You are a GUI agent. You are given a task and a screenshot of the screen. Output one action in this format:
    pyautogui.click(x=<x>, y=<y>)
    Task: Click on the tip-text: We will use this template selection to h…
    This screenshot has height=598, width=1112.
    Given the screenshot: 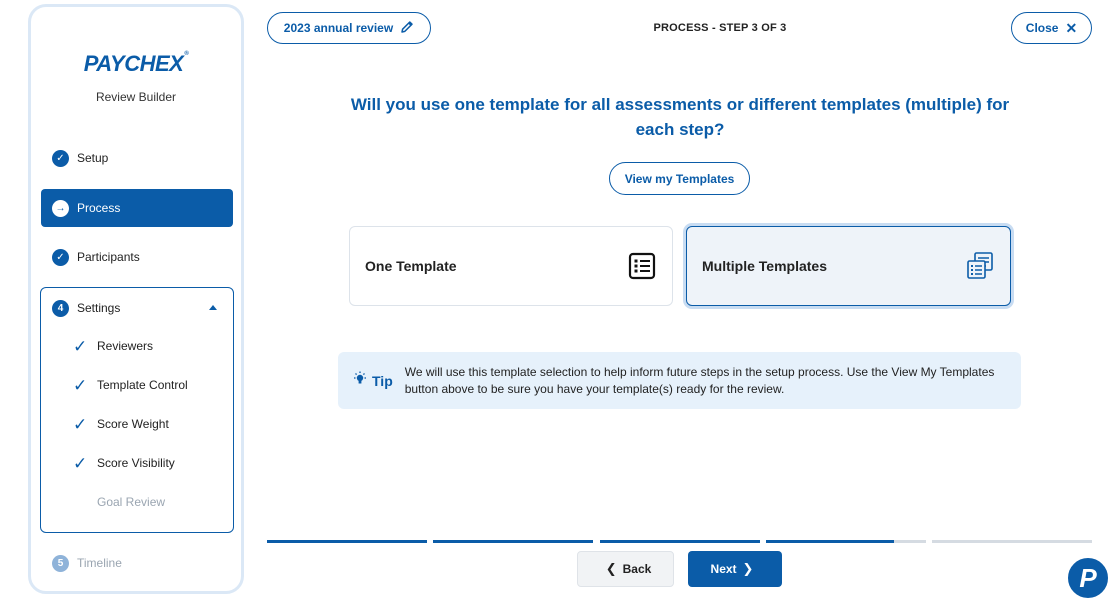 What is the action you would take?
    pyautogui.click(x=699, y=380)
    